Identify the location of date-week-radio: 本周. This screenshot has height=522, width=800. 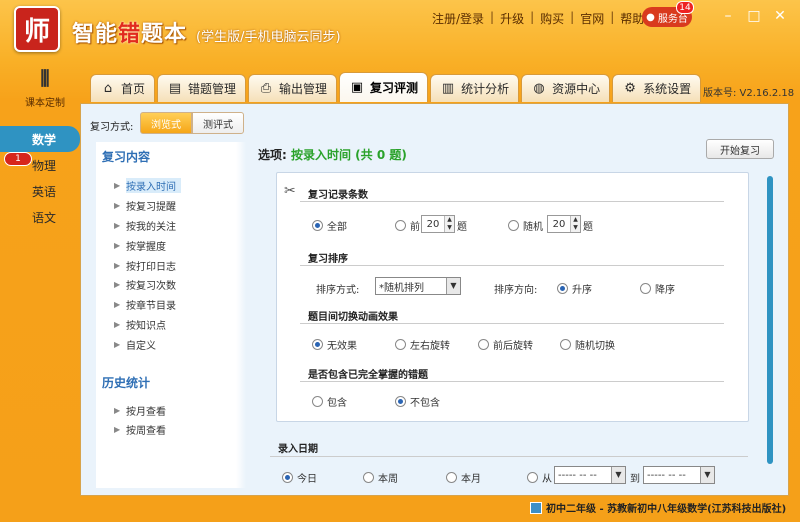
(380, 477).